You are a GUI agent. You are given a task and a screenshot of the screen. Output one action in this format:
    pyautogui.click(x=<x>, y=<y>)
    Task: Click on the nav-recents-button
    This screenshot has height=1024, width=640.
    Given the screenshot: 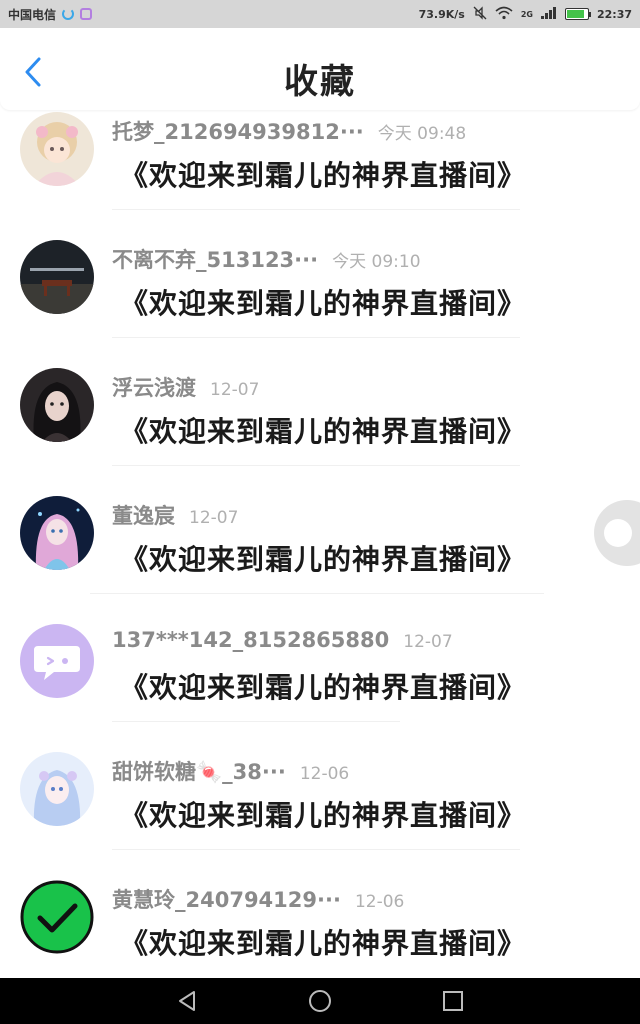 What is the action you would take?
    pyautogui.click(x=453, y=1001)
    